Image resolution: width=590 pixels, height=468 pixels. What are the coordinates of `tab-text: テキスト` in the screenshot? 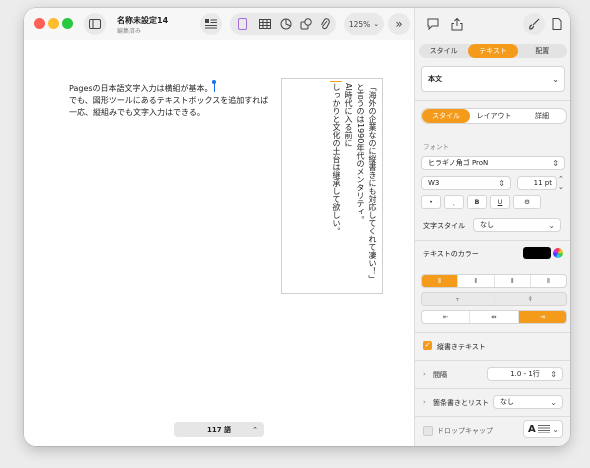 It's located at (493, 51).